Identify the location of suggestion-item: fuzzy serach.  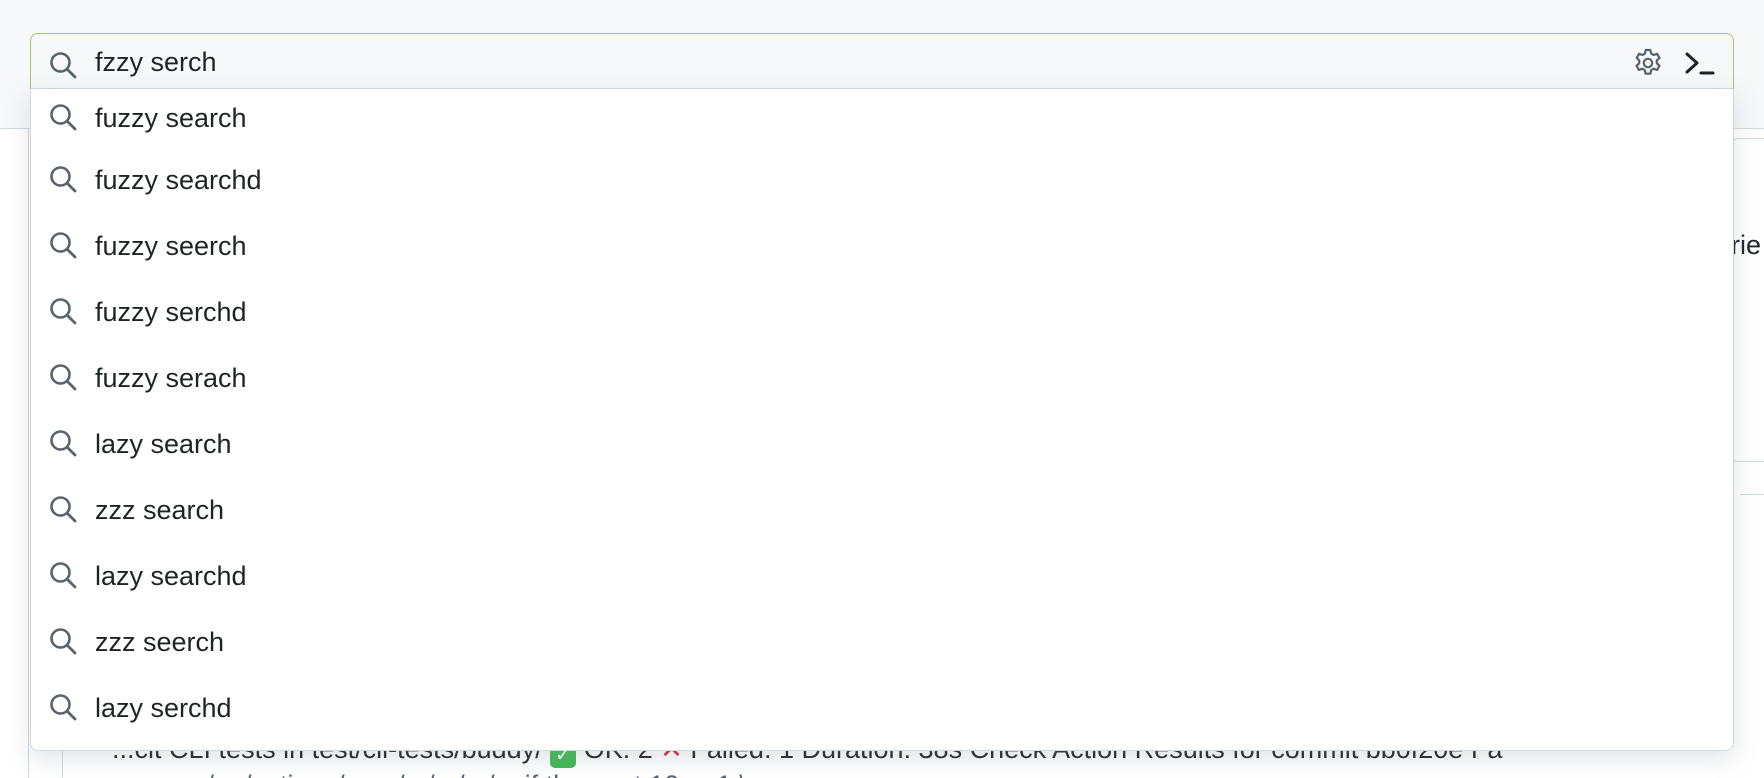
(882, 376).